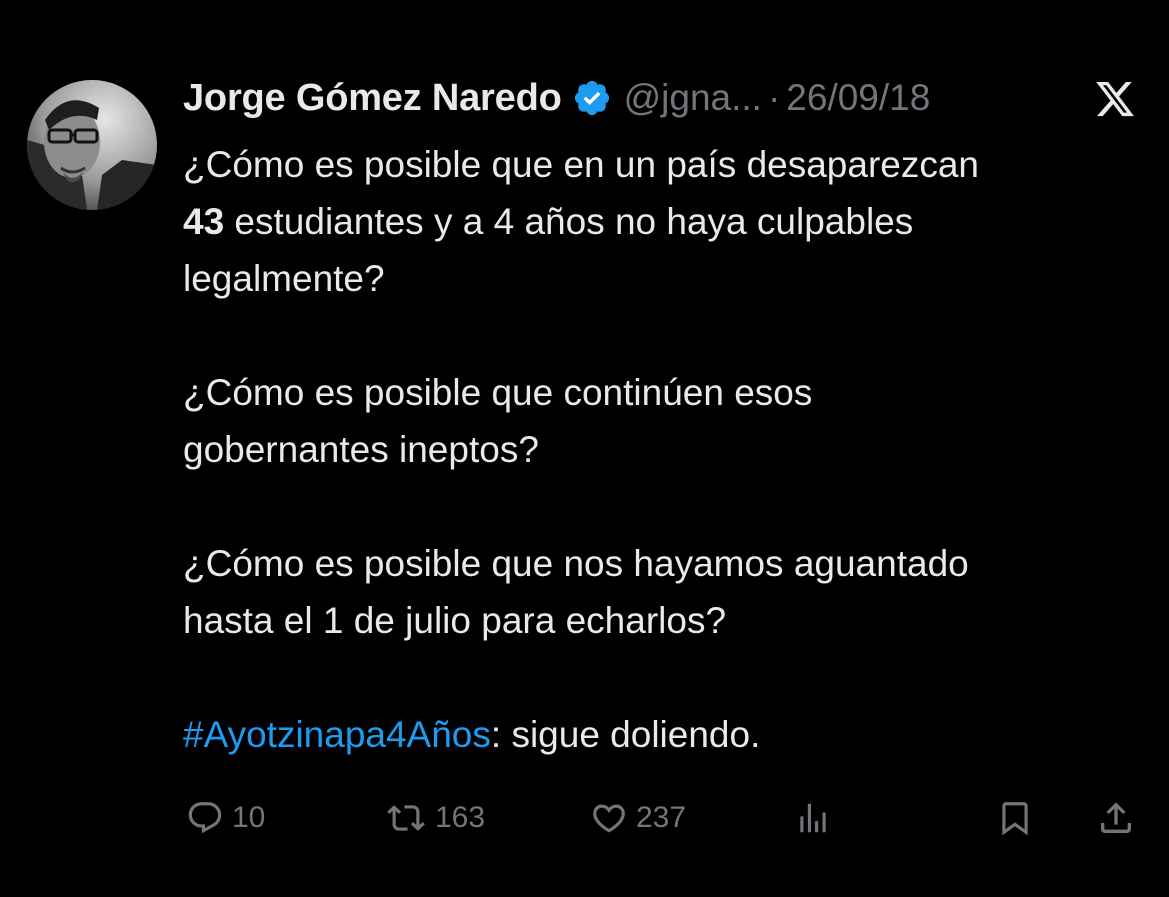 This screenshot has height=897, width=1169. I want to click on tweet-line: ¿Cómo es posible que continúen esos, so click(498, 392).